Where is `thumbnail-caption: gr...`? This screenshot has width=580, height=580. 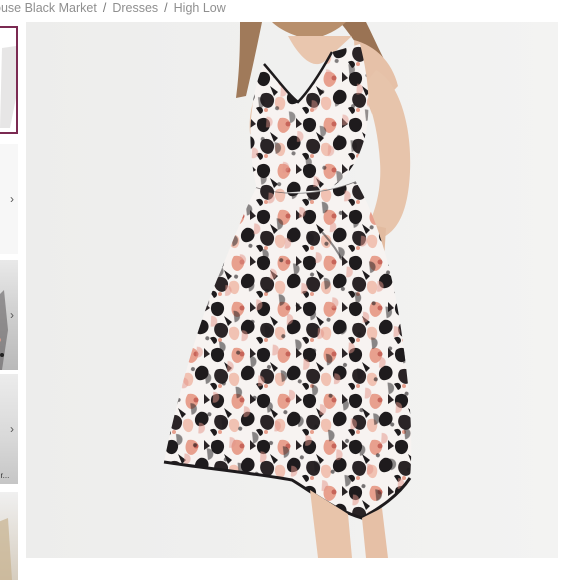 thumbnail-caption: gr... is located at coordinates (5, 475).